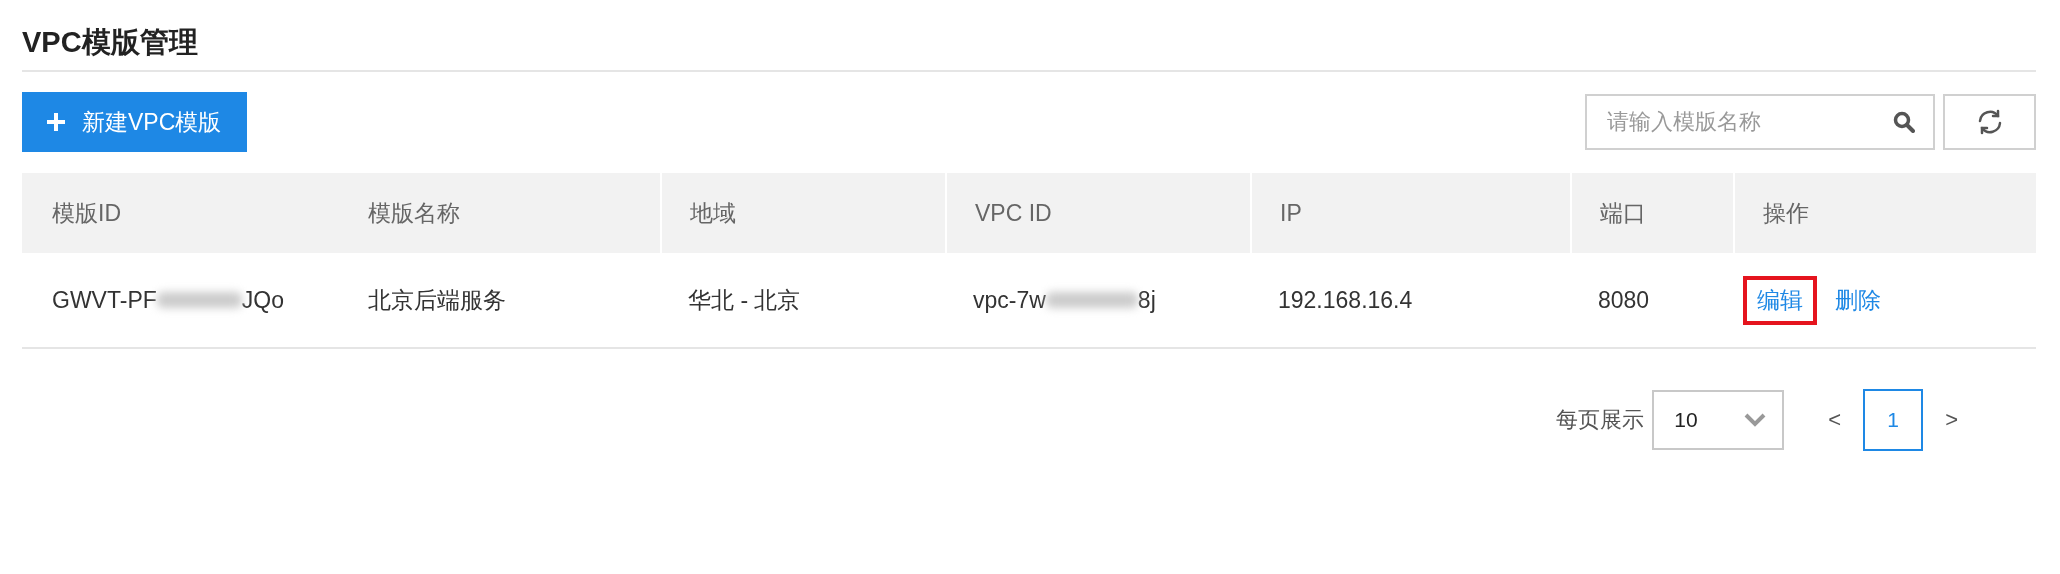 Image resolution: width=2060 pixels, height=574 pixels. What do you see at coordinates (744, 300) in the screenshot?
I see `table-cell-text: 华北 - 北京` at bounding box center [744, 300].